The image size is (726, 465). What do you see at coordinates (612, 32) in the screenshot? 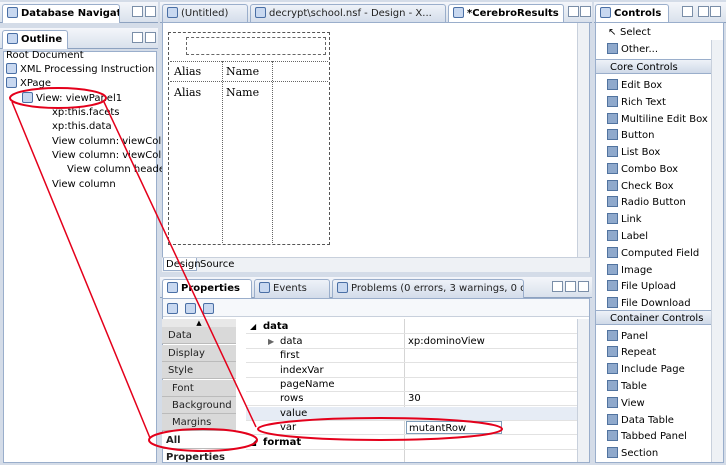
I see `pointer-icon: ↖` at bounding box center [612, 32].